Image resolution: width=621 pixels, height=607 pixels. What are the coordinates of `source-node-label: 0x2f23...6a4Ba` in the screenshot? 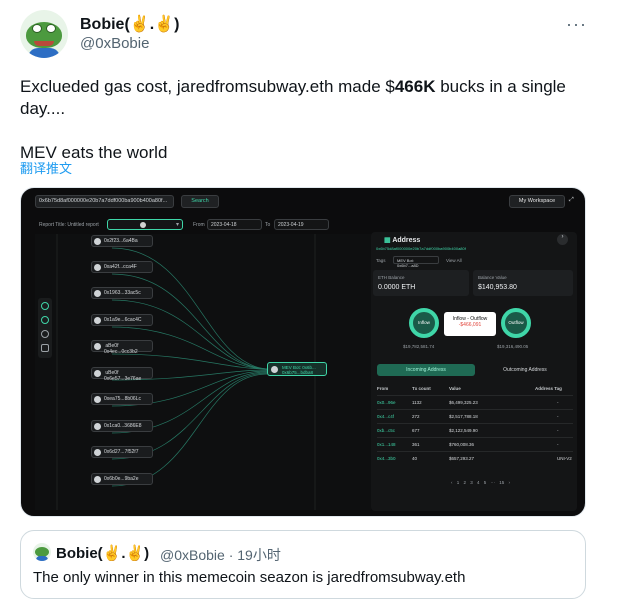 It's located at (121, 241).